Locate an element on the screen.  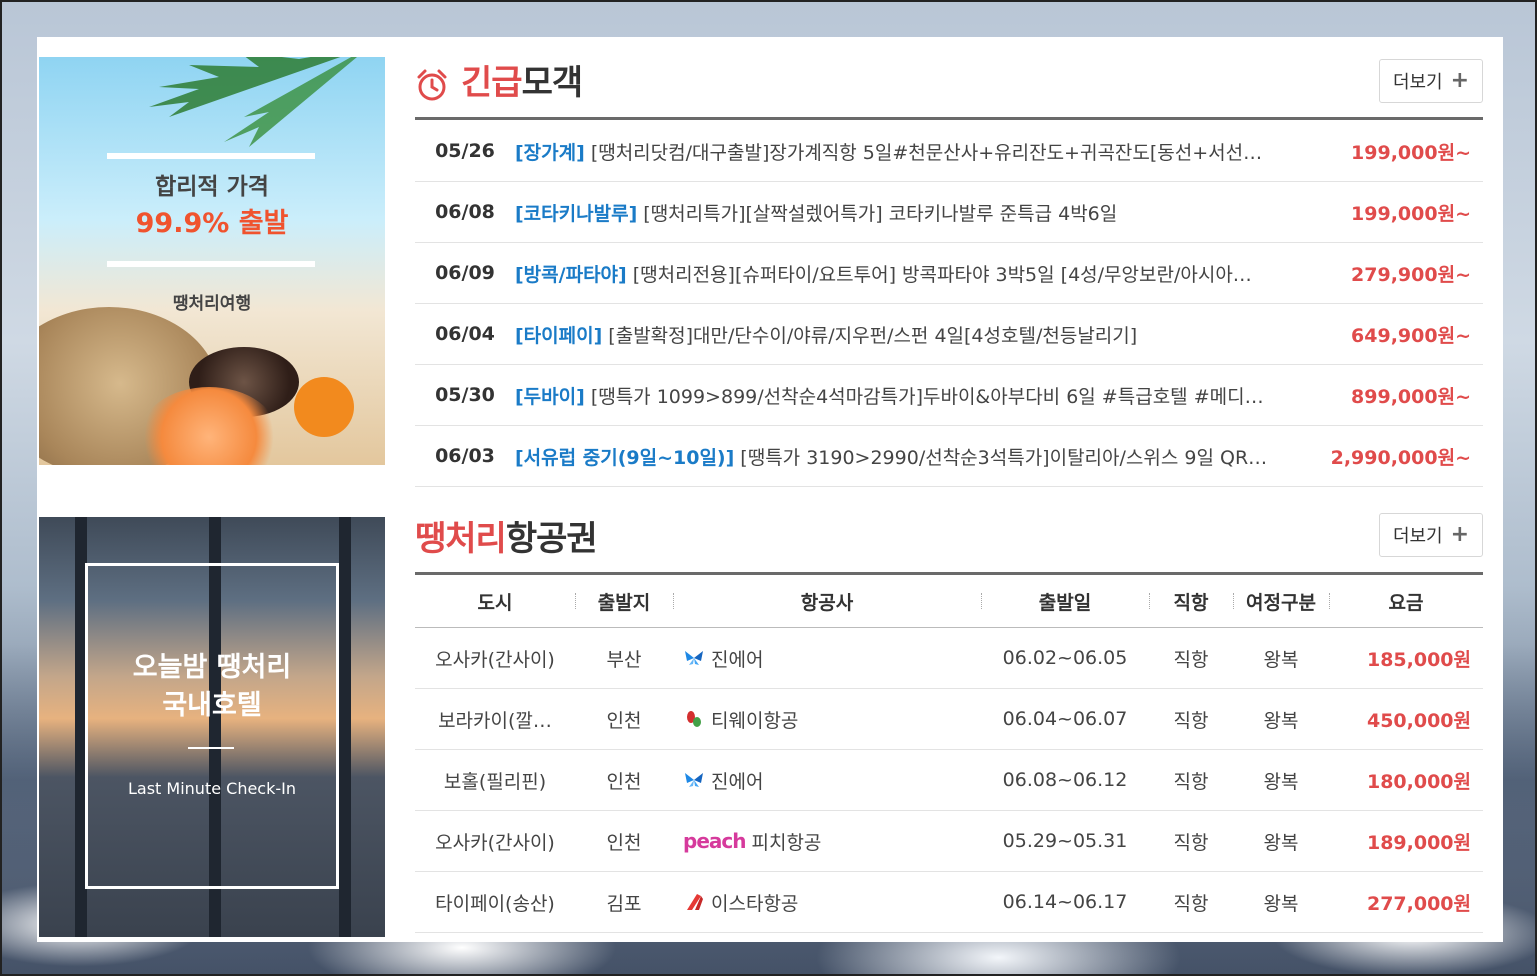
col-fare: 요금 is located at coordinates (1406, 601).